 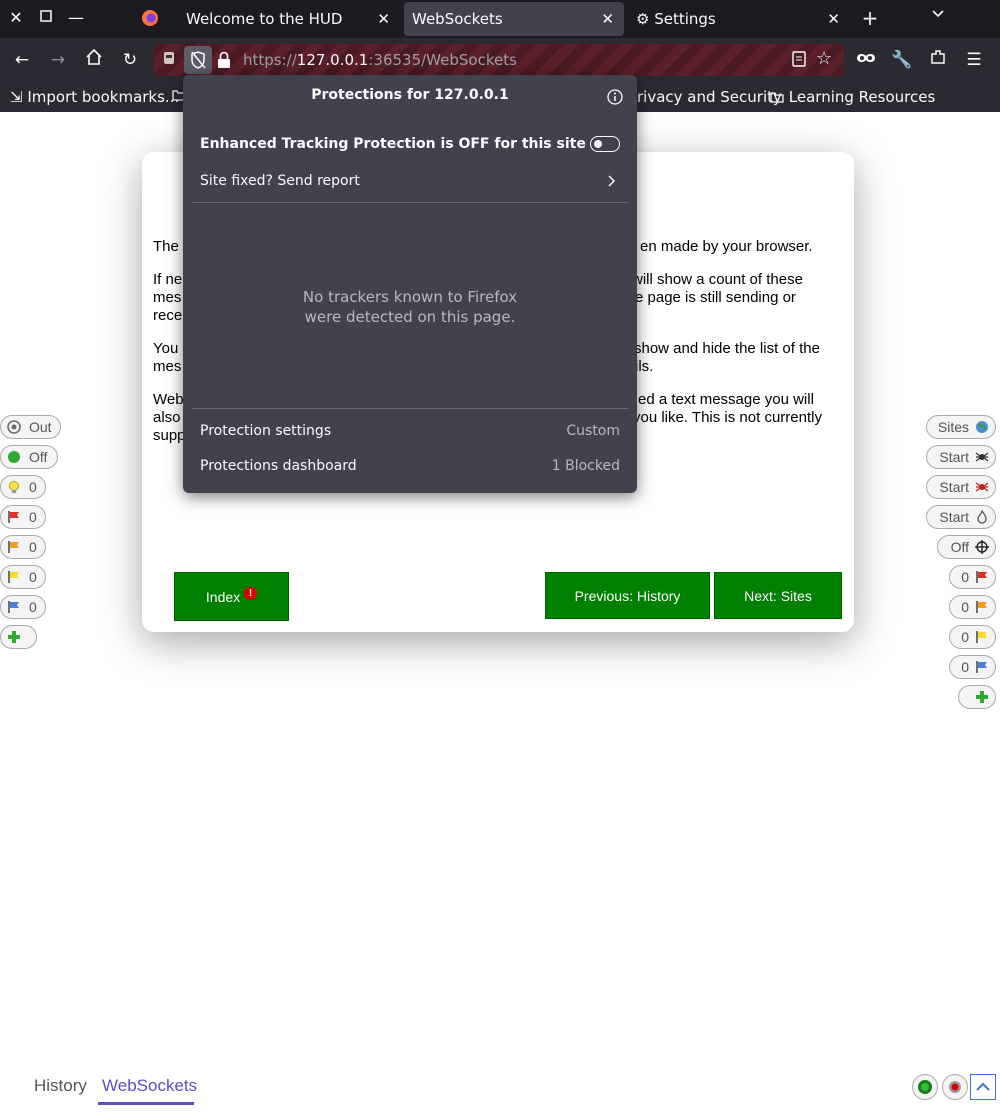 What do you see at coordinates (938, 16) in the screenshot?
I see `list-all-tabs-icon` at bounding box center [938, 16].